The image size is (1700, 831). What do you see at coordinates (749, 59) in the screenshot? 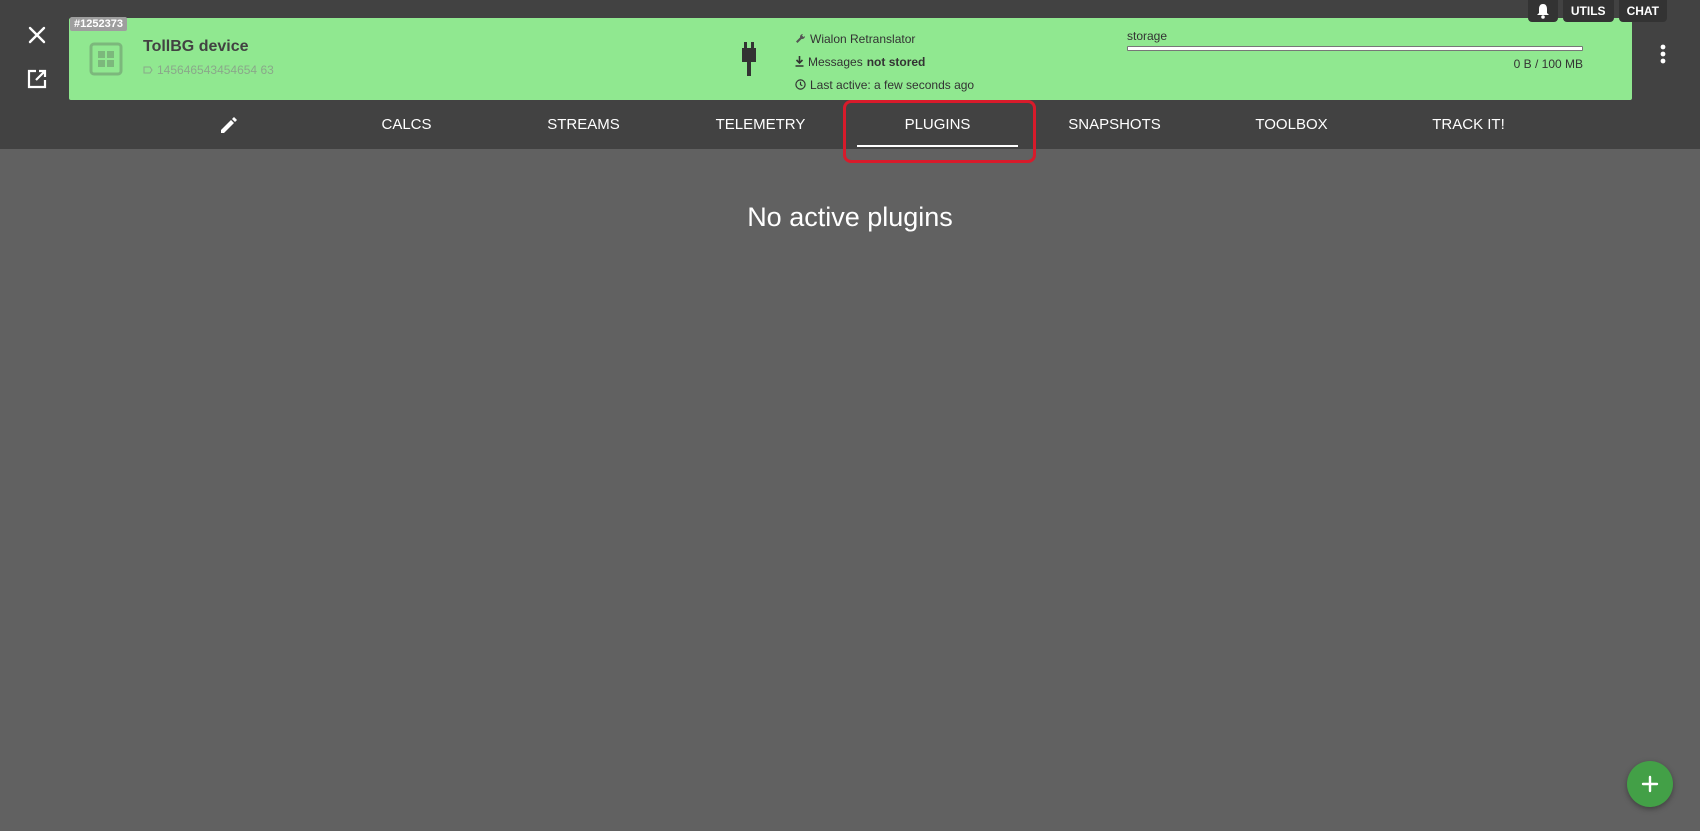
I see `plug-icon` at bounding box center [749, 59].